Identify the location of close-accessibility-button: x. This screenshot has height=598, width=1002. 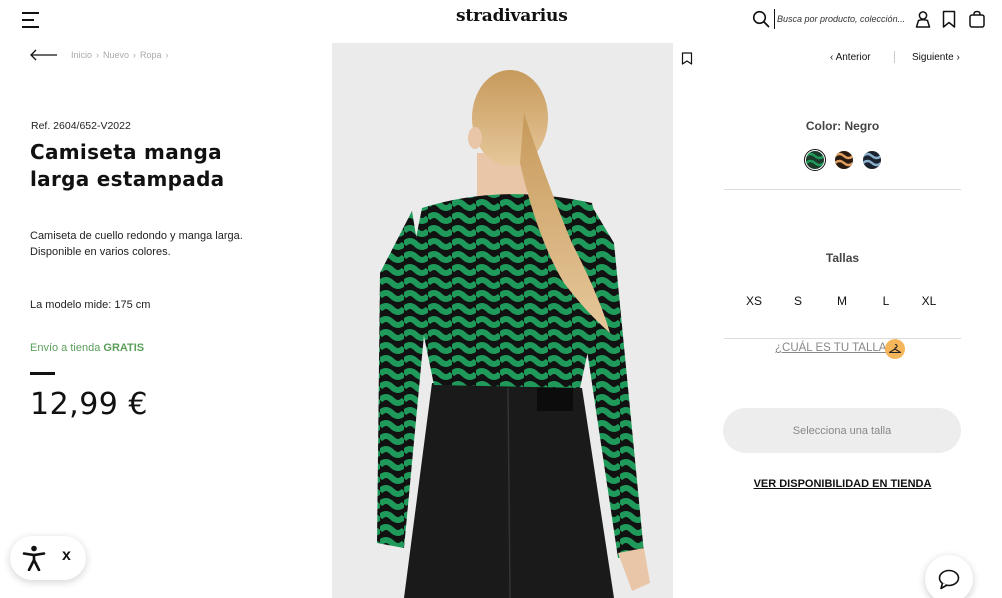
(66, 556).